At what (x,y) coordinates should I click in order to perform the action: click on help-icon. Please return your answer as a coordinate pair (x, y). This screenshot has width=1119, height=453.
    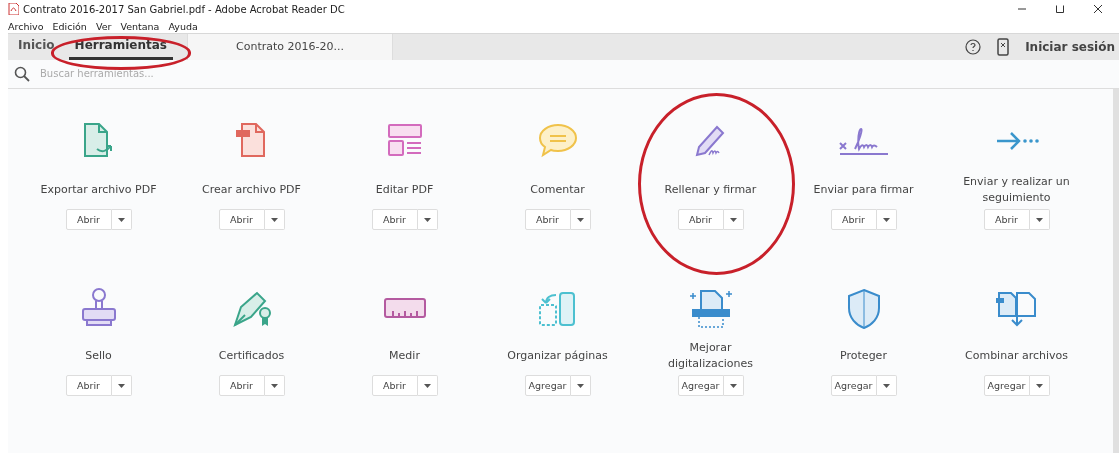
    Looking at the image, I should click on (973, 46).